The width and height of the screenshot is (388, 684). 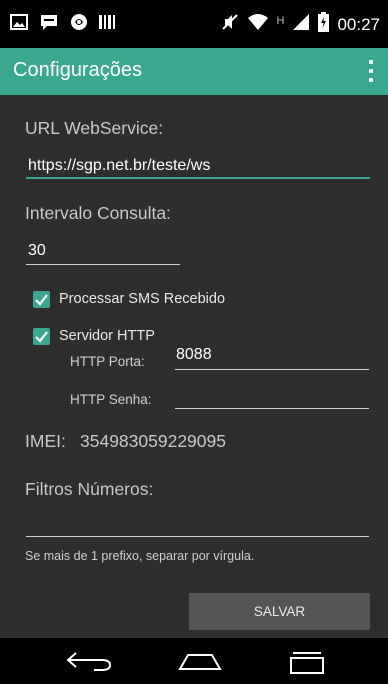 What do you see at coordinates (194, 71) in the screenshot?
I see `action-bar: Configurações` at bounding box center [194, 71].